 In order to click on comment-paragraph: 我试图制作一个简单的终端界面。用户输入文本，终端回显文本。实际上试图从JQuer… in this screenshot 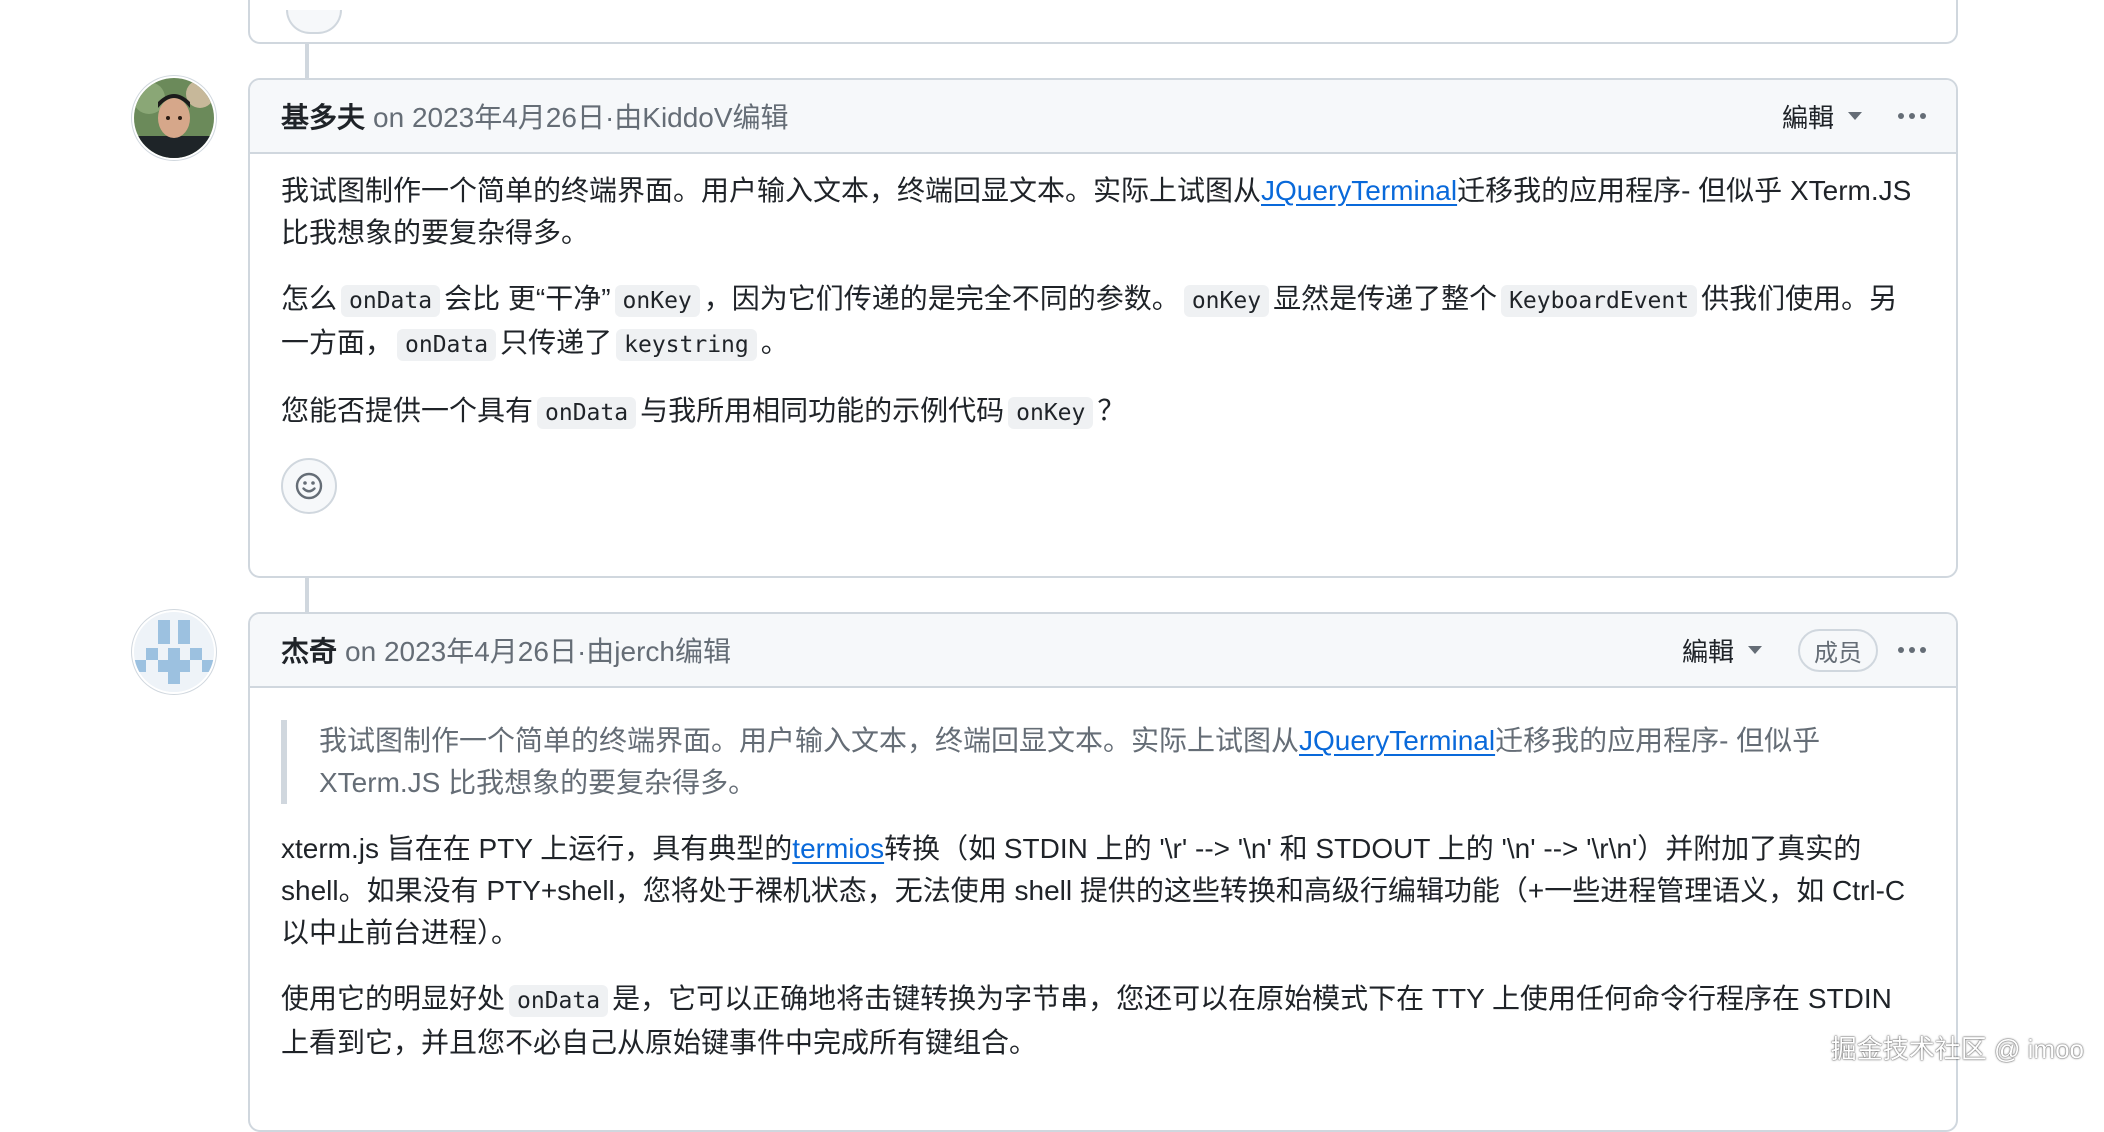, I will do `click(1103, 212)`.